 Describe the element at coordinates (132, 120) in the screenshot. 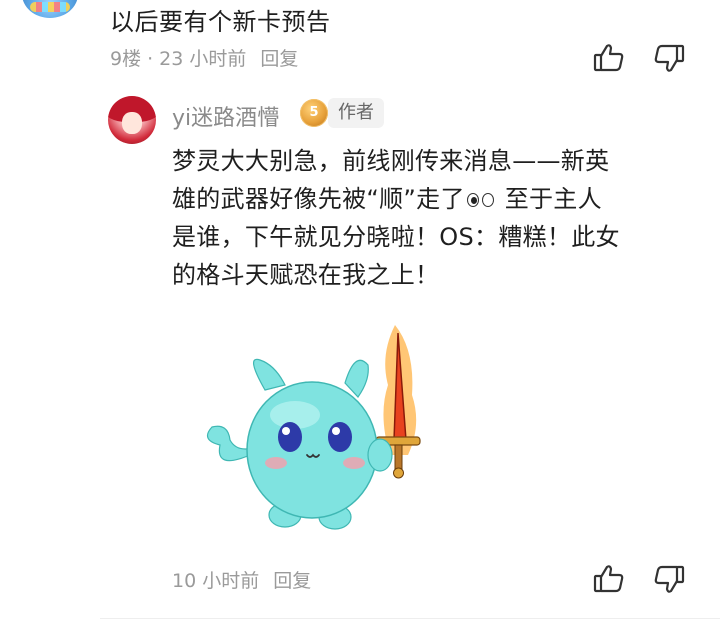

I see `reply-avatar` at that location.